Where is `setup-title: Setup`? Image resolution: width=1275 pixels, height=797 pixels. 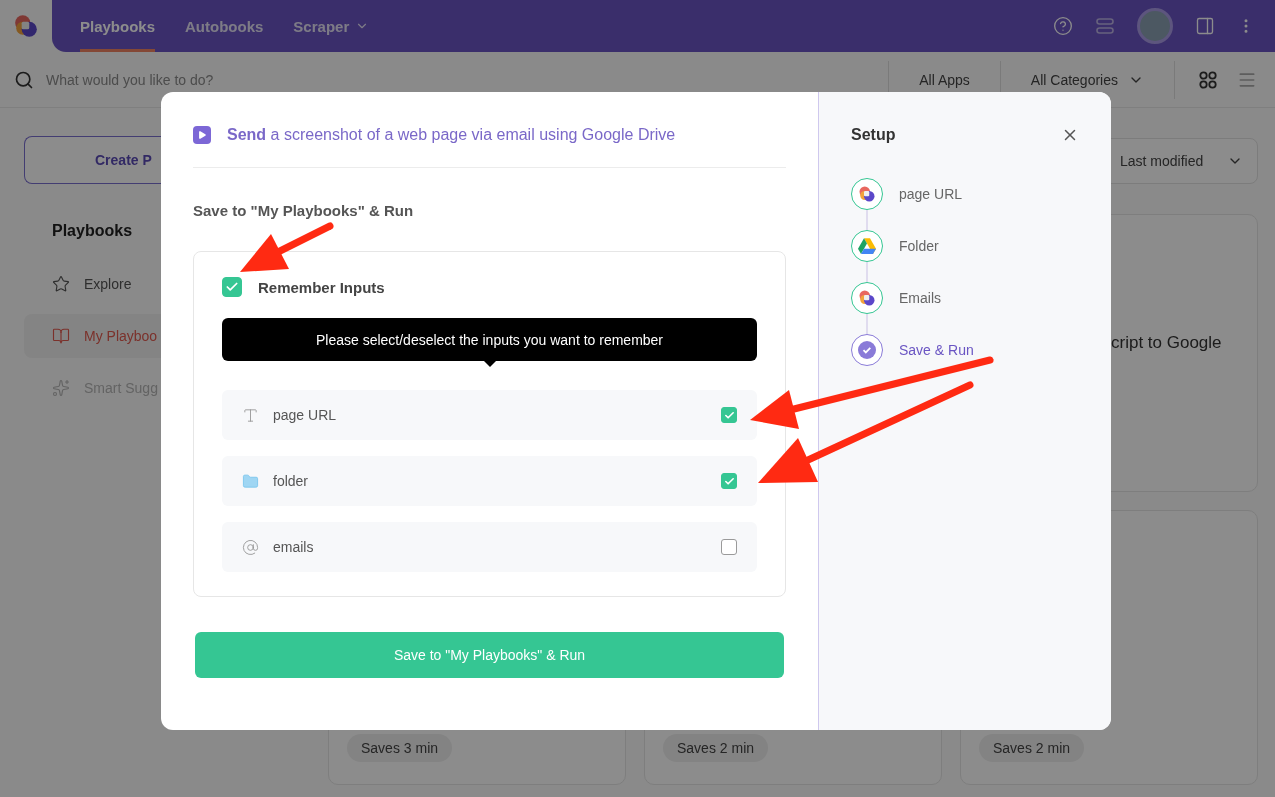
setup-title: Setup is located at coordinates (873, 135).